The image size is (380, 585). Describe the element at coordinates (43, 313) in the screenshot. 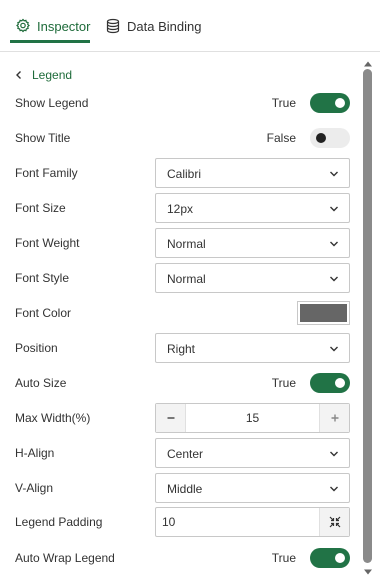

I see `font-color-label: Font Color` at that location.